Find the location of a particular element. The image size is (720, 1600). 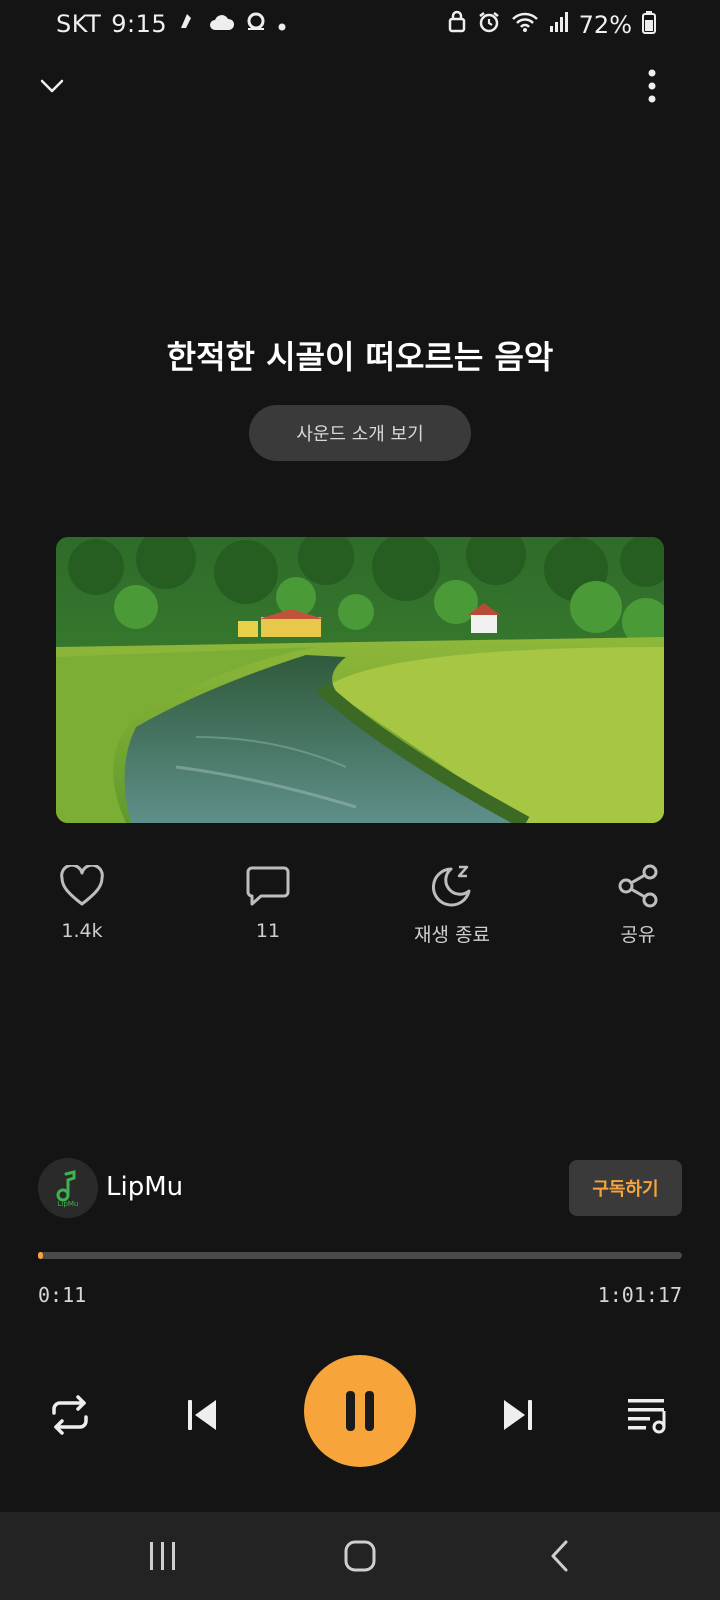

sound-intro-button: 사운드 소개 보기 is located at coordinates (360, 433).